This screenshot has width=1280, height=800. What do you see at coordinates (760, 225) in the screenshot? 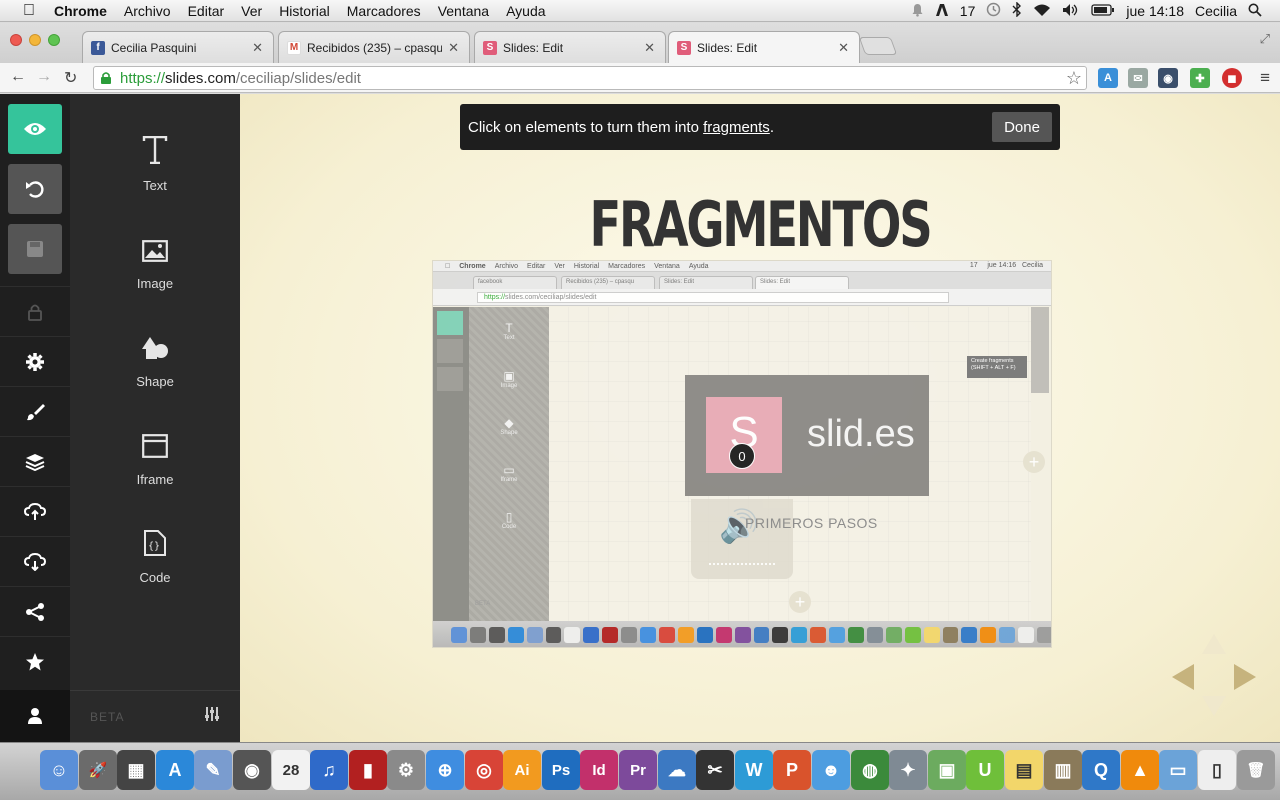
I see `slide-title: FRAGMENTOS` at bounding box center [760, 225].